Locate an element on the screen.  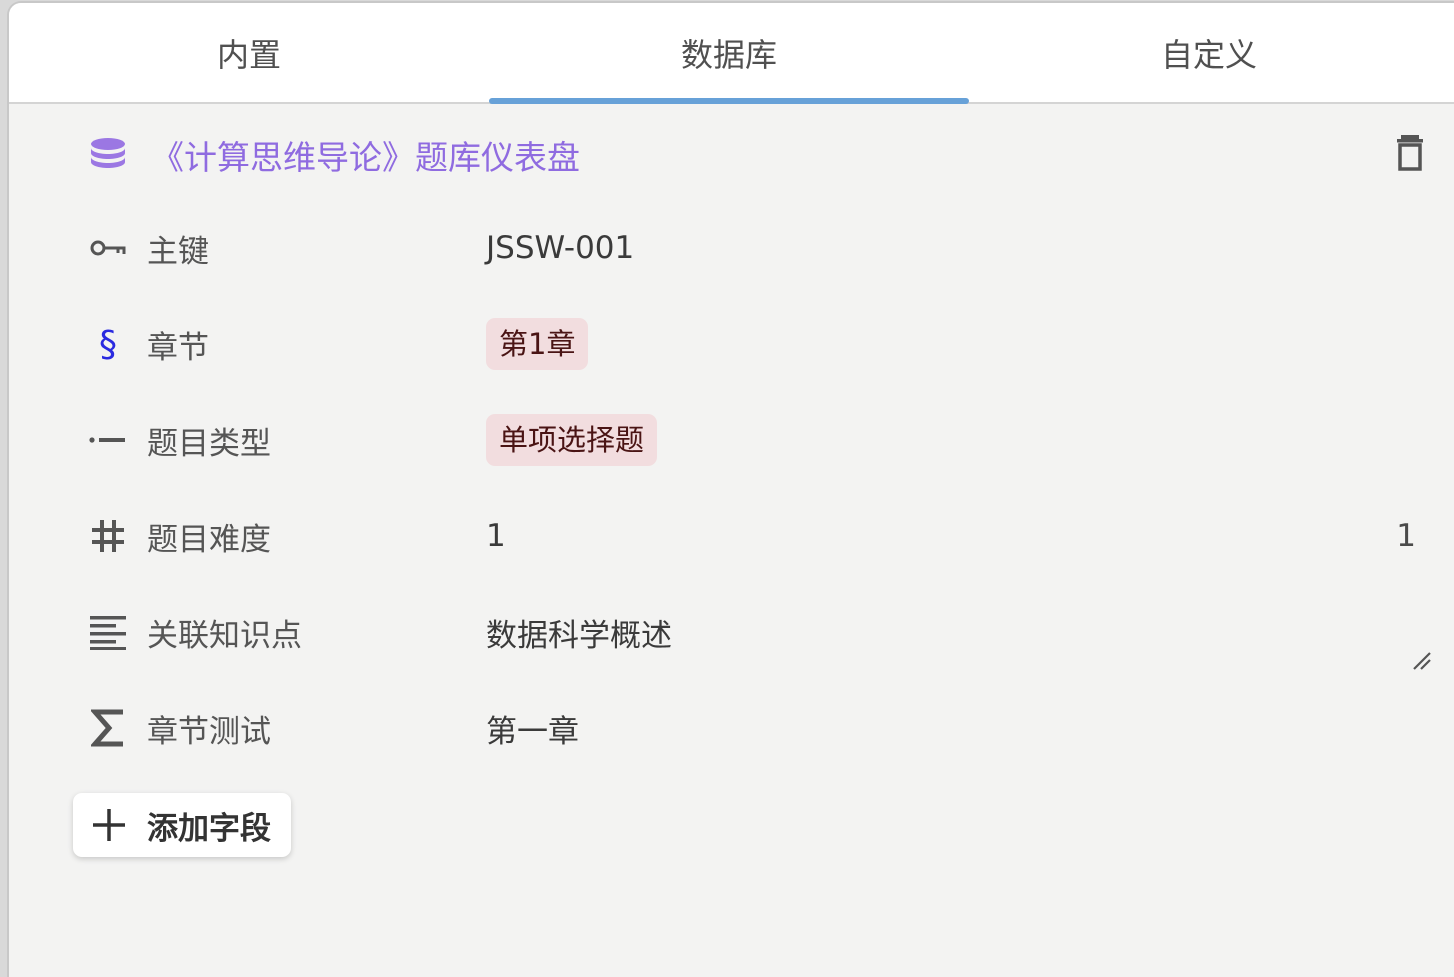
textarea-resize-handle is located at coordinates (1422, 660).